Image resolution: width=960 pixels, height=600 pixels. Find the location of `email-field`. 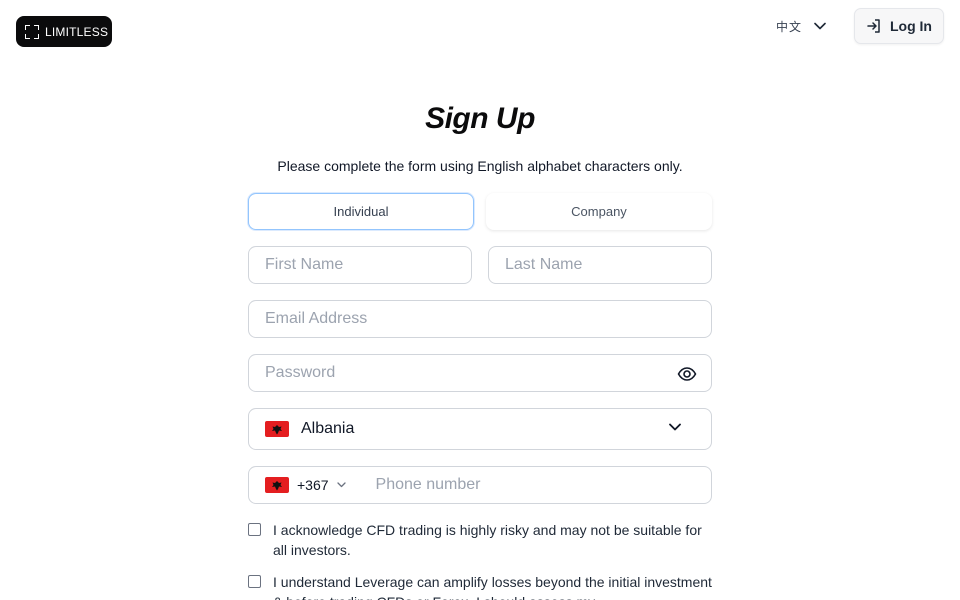

email-field is located at coordinates (480, 319).